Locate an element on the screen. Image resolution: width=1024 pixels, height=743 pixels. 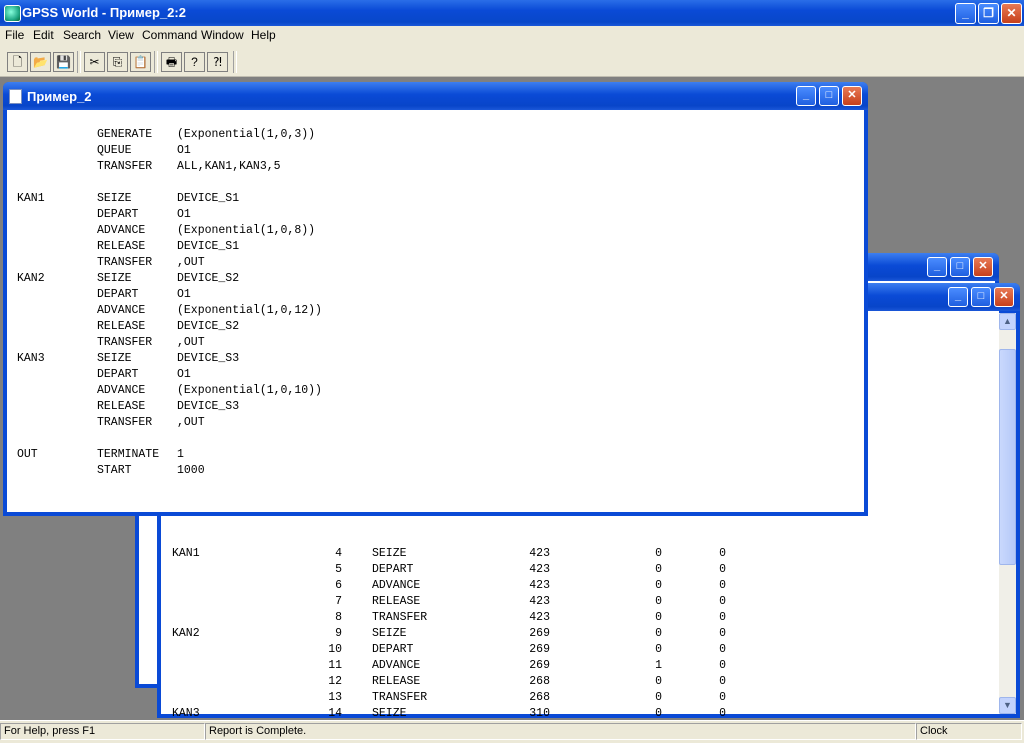
scroll-up-arrow: ▲ is located at coordinates (1007, 321).